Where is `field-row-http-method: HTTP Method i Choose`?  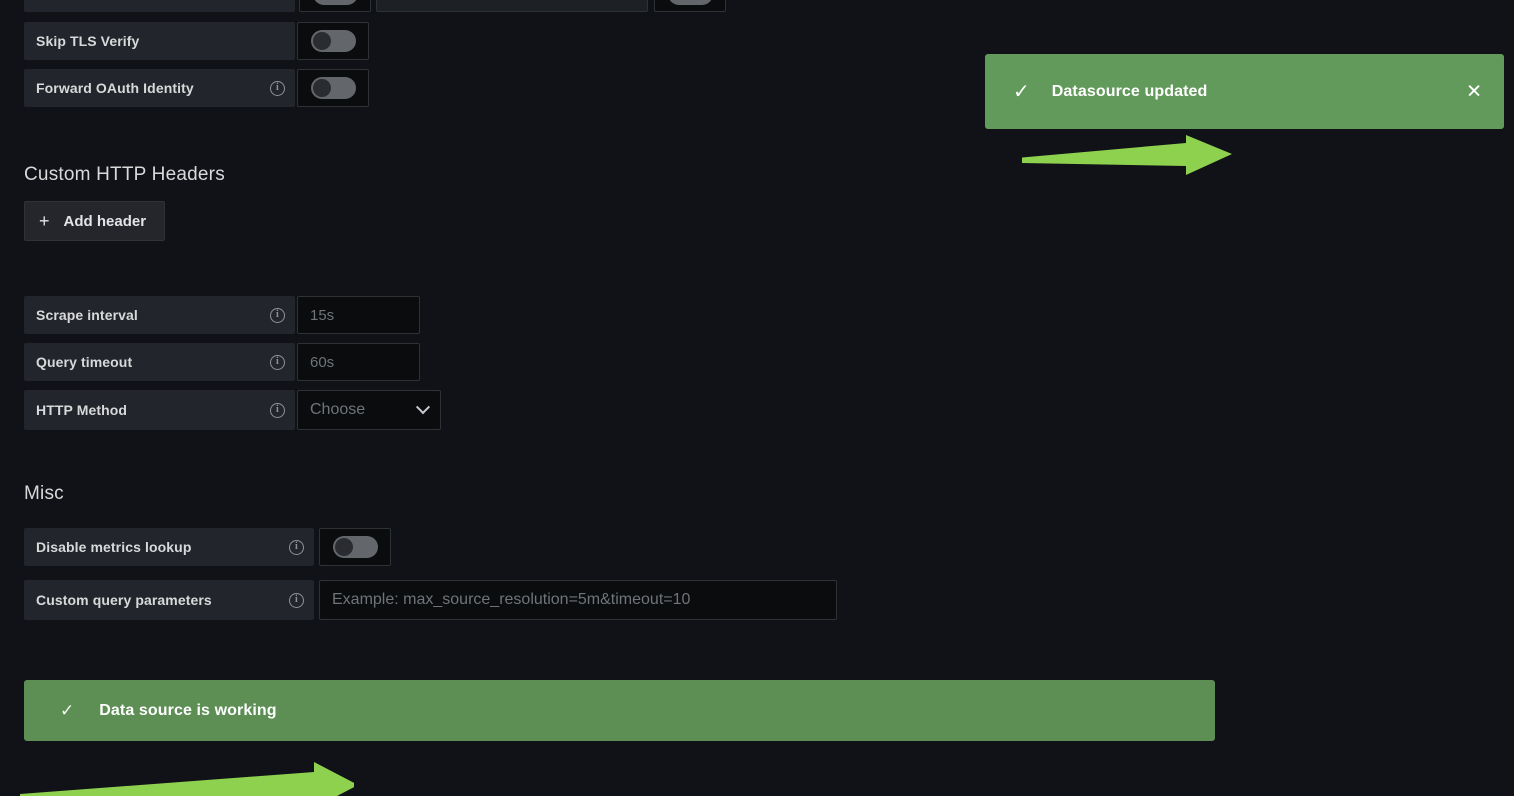 field-row-http-method: HTTP Method i Choose is located at coordinates (232, 410).